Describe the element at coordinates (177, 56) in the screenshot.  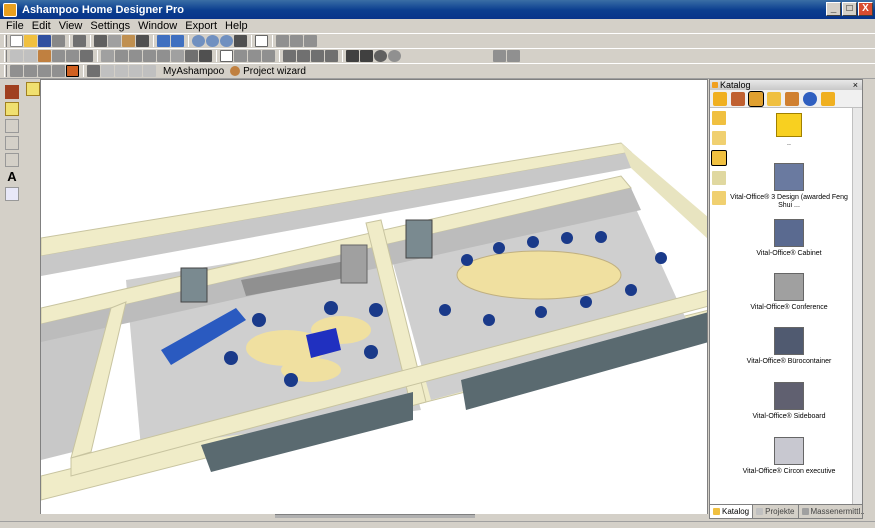
I see `object-icon` at that location.